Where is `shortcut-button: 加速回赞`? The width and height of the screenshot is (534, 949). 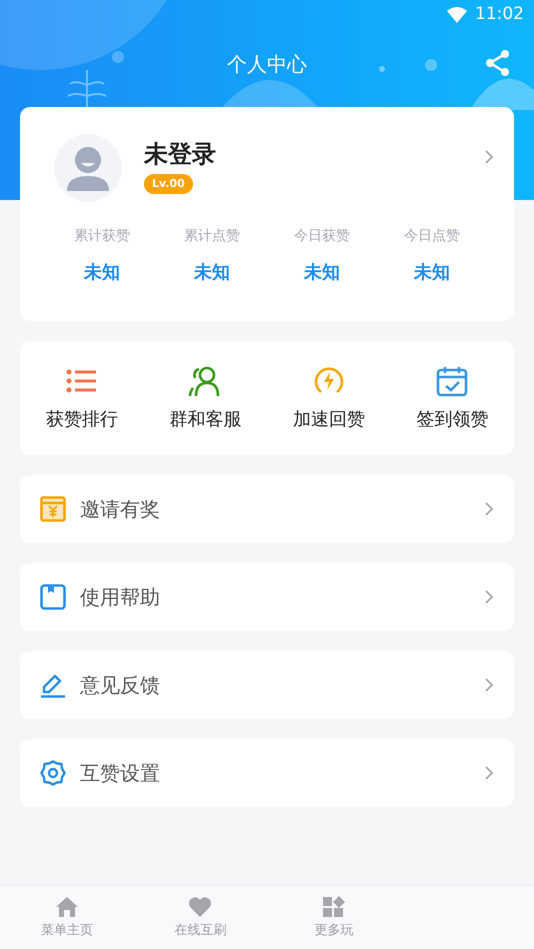 shortcut-button: 加速回赞 is located at coordinates (328, 419).